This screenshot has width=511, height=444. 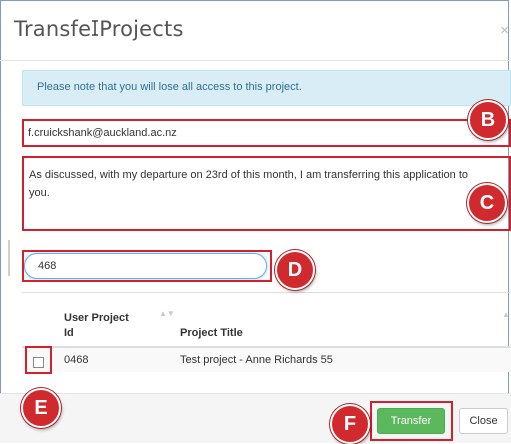 What do you see at coordinates (41, 408) in the screenshot?
I see `callout-badge-e: E` at bounding box center [41, 408].